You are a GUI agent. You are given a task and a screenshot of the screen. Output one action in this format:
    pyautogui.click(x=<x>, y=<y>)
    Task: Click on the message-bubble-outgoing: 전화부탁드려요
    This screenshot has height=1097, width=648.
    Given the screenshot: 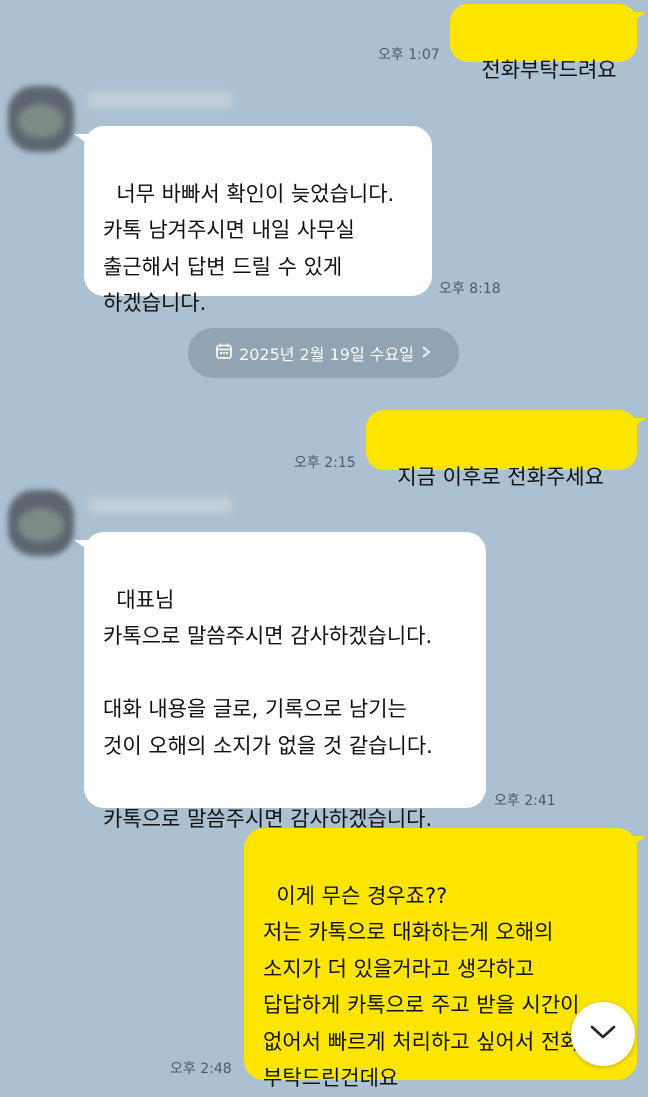 What is the action you would take?
    pyautogui.click(x=543, y=43)
    